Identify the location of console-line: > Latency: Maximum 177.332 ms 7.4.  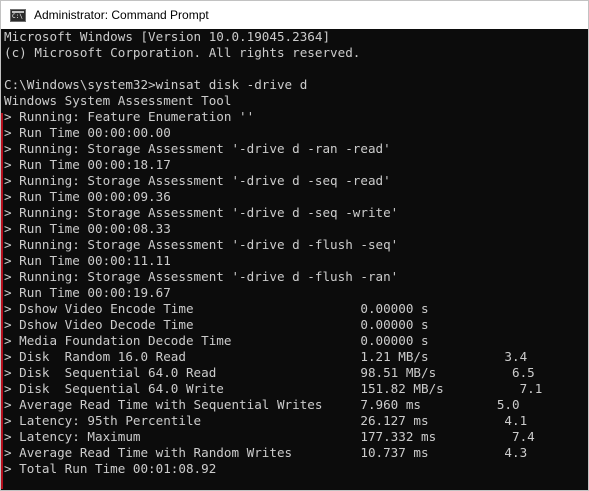
(269, 436).